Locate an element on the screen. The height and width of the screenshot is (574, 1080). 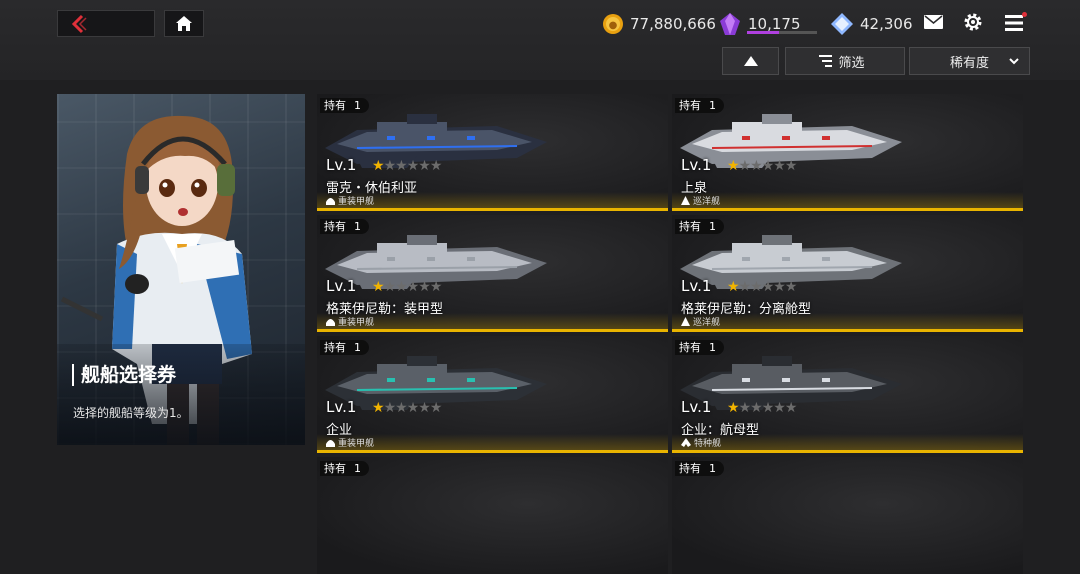
ship-type: 特种舰 is located at coordinates (701, 442).